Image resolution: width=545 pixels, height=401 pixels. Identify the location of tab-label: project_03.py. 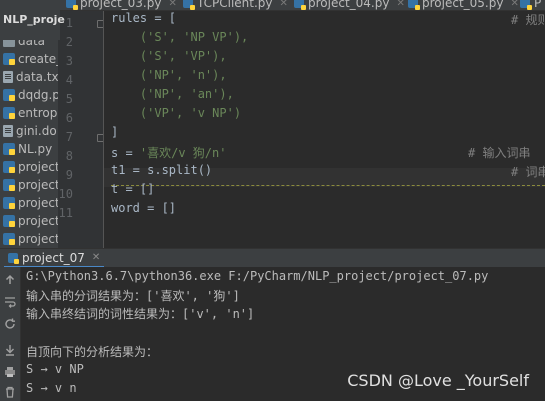
(121, 5).